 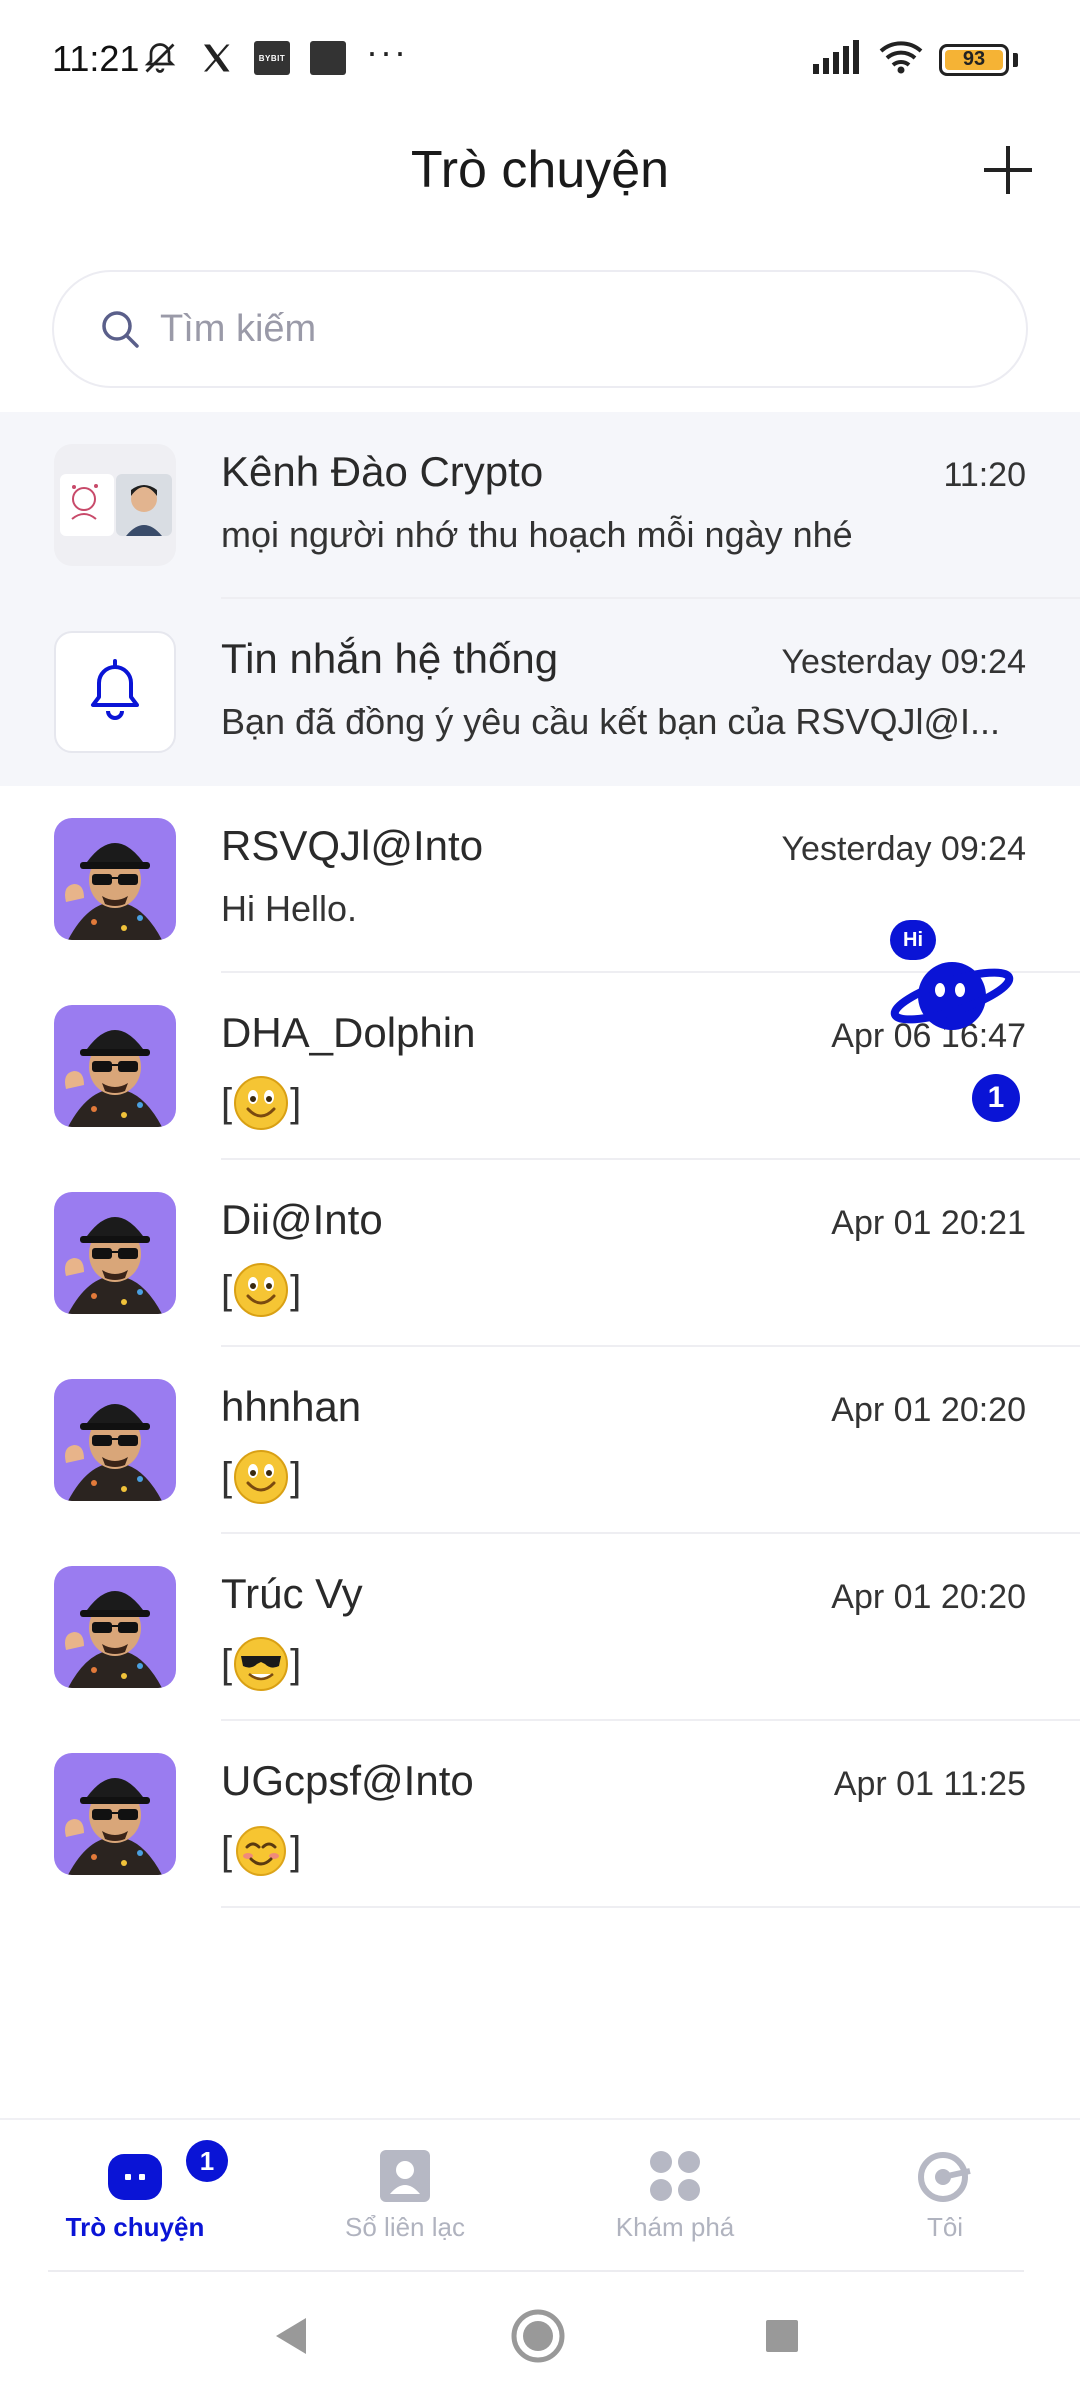 I want to click on conversation-time: Apr 01 20:21, so click(x=928, y=1223).